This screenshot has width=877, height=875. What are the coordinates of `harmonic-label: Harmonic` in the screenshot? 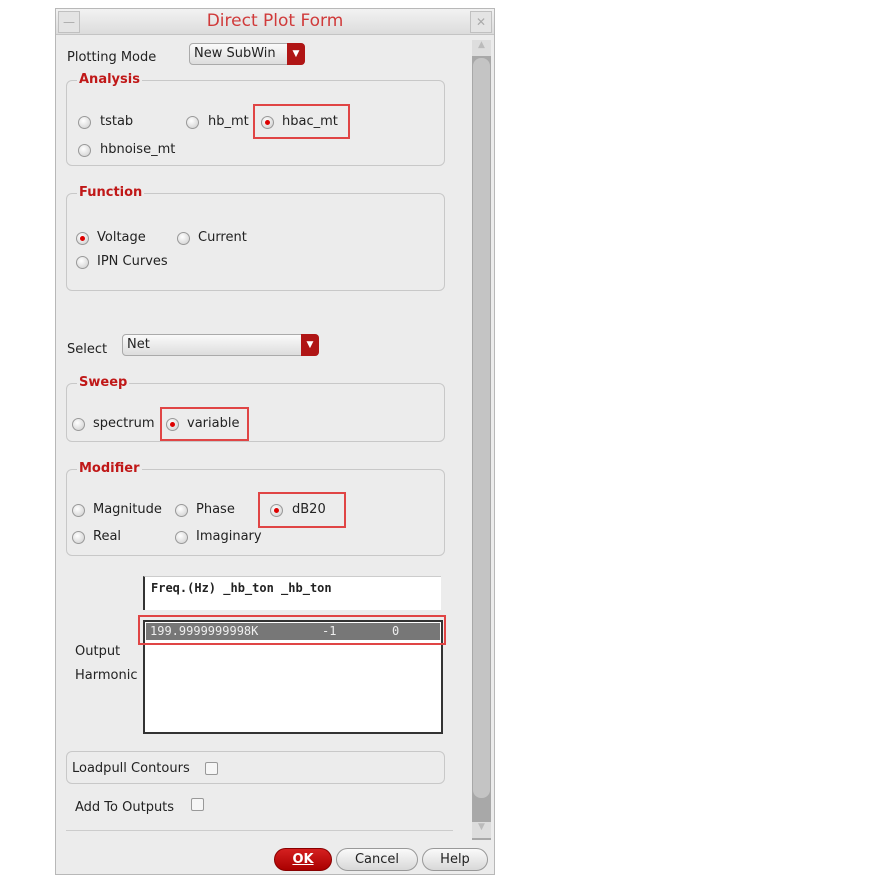 It's located at (106, 675).